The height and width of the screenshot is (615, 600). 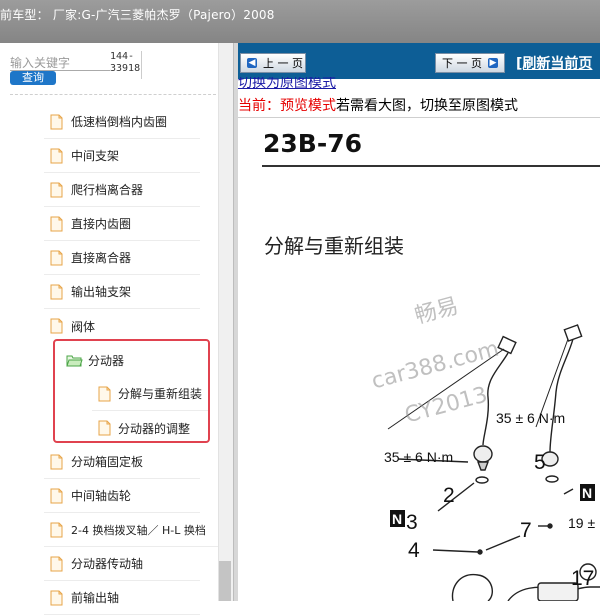 I want to click on tree-item: 2-4 换档拨叉轴／ H-L 换档, so click(x=131, y=530).